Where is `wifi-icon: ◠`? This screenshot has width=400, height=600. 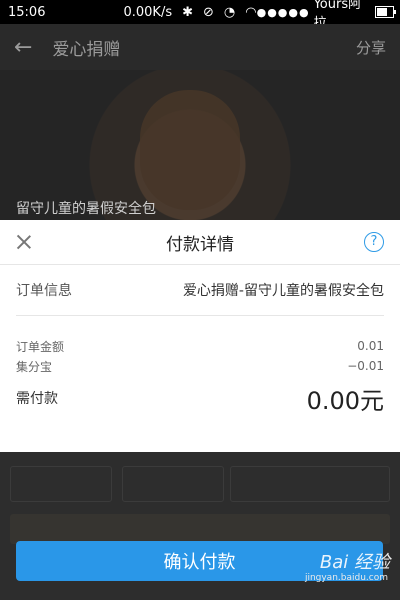
wifi-icon: ◠ is located at coordinates (251, 12).